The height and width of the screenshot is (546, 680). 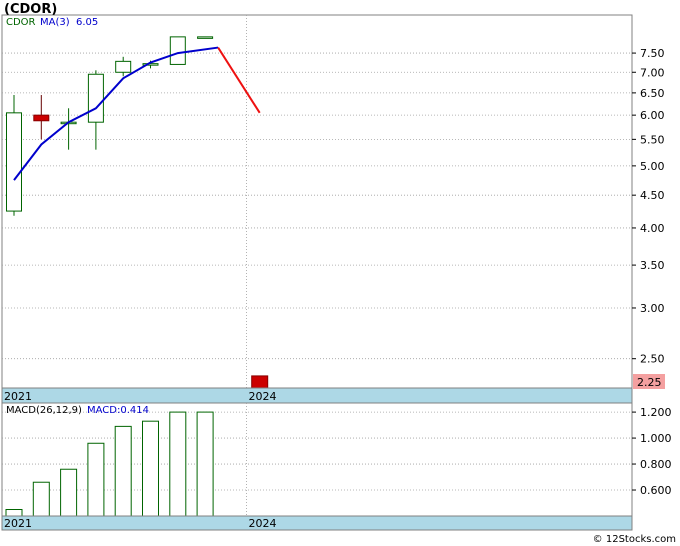 What do you see at coordinates (652, 115) in the screenshot?
I see `price-tick-label: 6.00` at bounding box center [652, 115].